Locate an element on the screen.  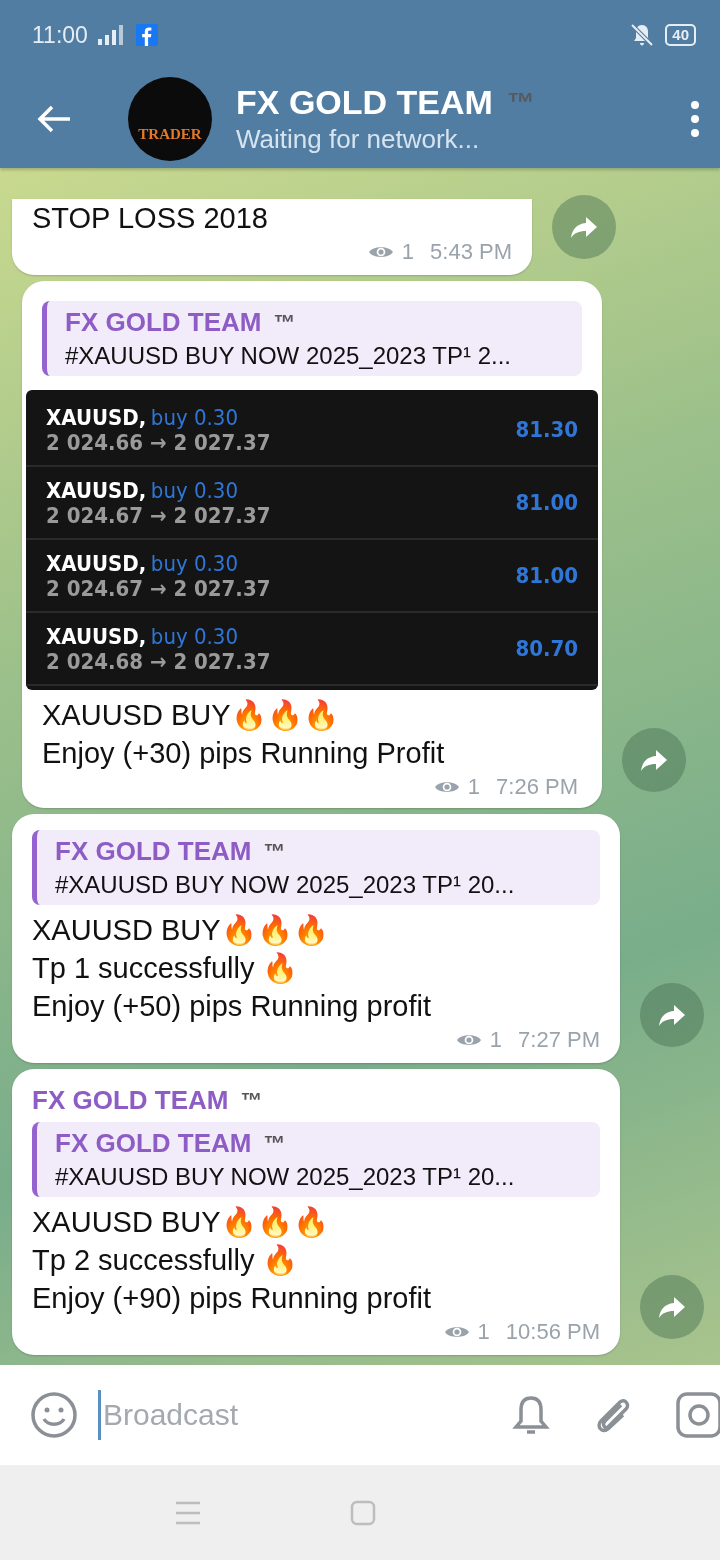
message-time: 5:43 PM is located at coordinates (471, 252).